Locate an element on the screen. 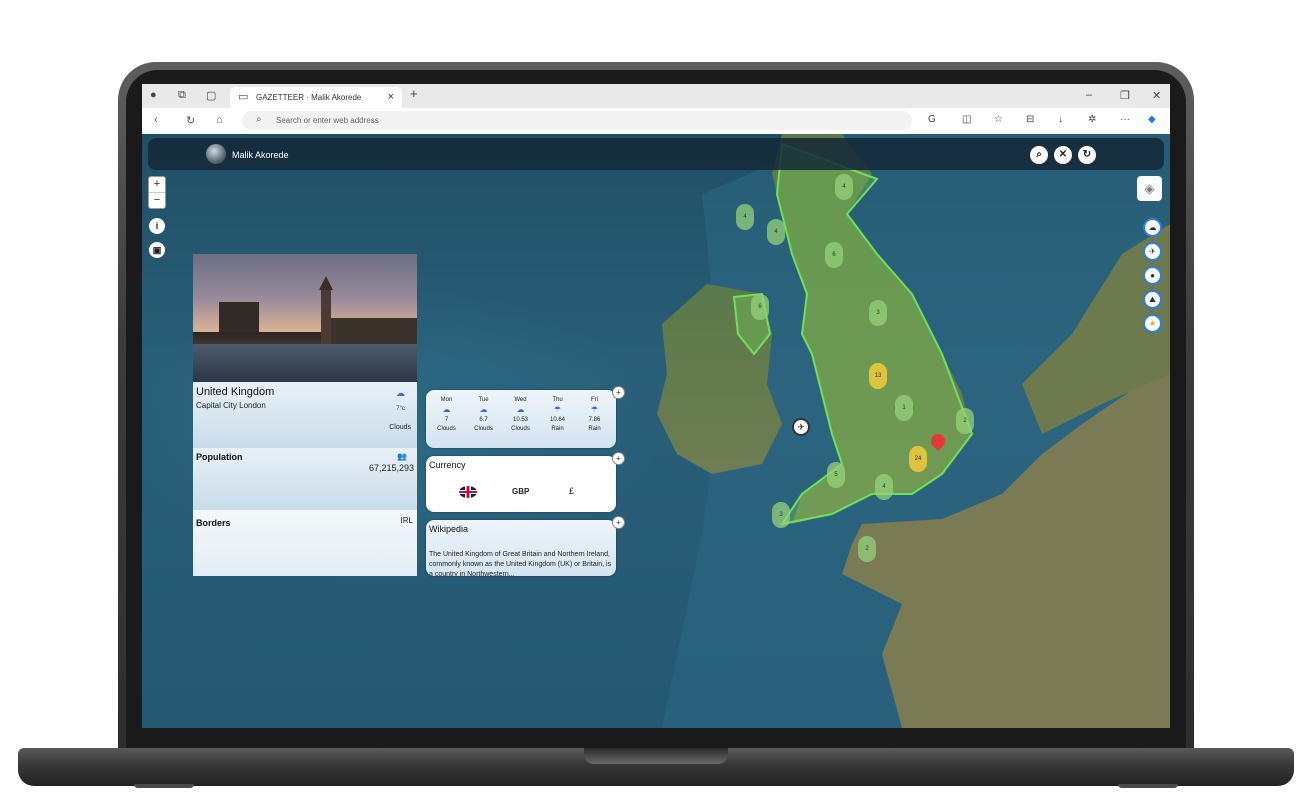 Image resolution: width=1312 pixels, height=812 pixels. photo-building is located at coordinates (239, 318).